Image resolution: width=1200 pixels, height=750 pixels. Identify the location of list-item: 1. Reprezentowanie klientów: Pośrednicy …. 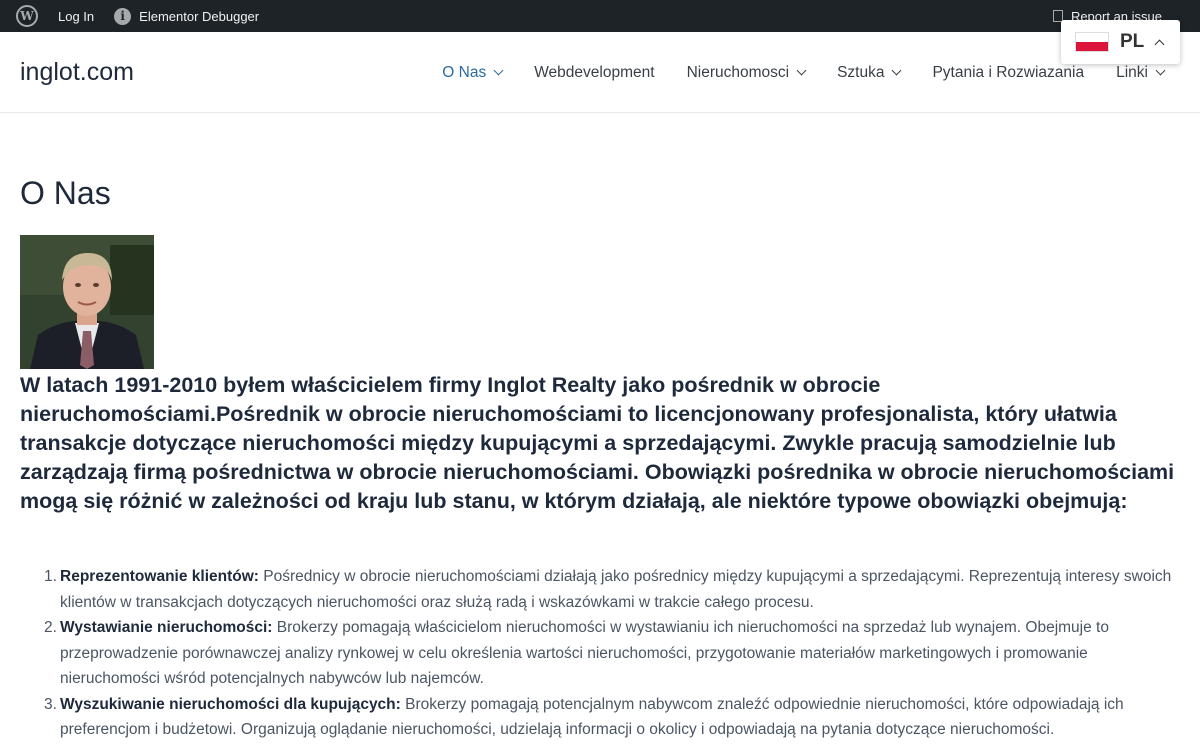
(612, 589).